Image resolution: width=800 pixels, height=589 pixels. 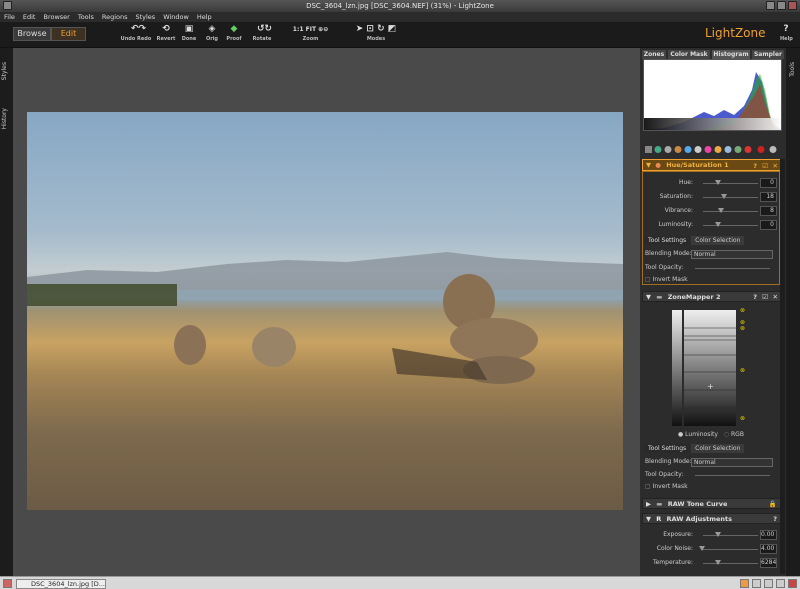 What do you see at coordinates (325, 29) in the screenshot?
I see `zoom-out-icon: ⊖` at bounding box center [325, 29].